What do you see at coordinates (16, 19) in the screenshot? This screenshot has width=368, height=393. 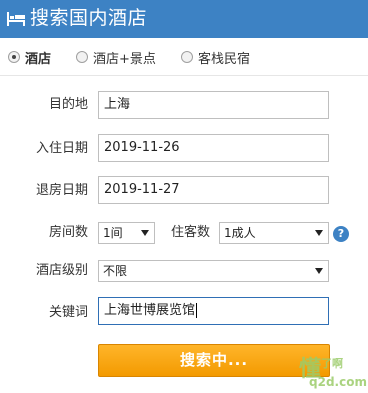 I see `bed-icon` at bounding box center [16, 19].